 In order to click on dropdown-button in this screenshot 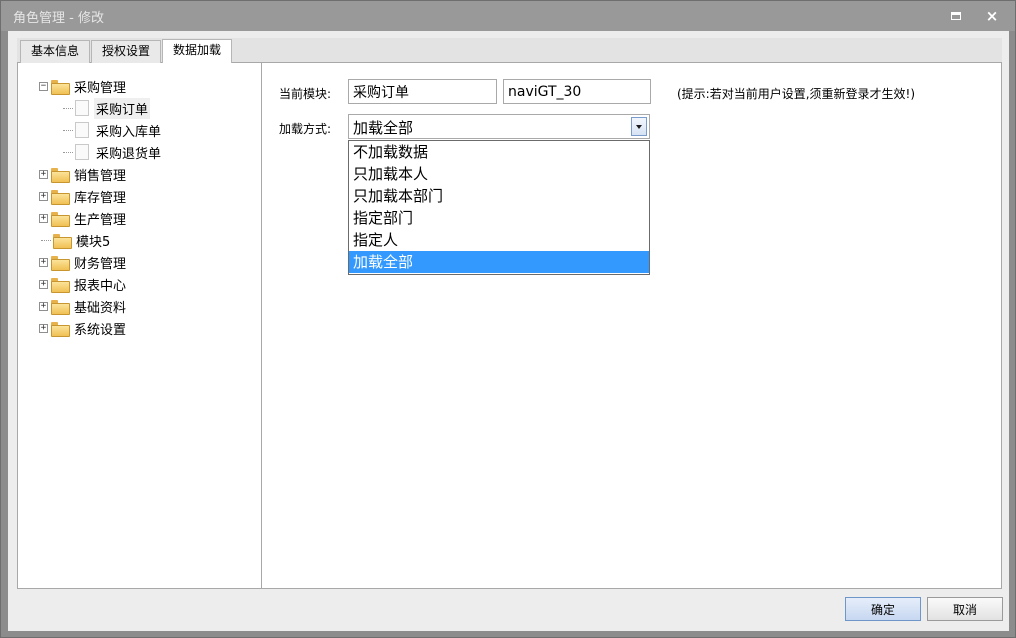, I will do `click(639, 126)`.